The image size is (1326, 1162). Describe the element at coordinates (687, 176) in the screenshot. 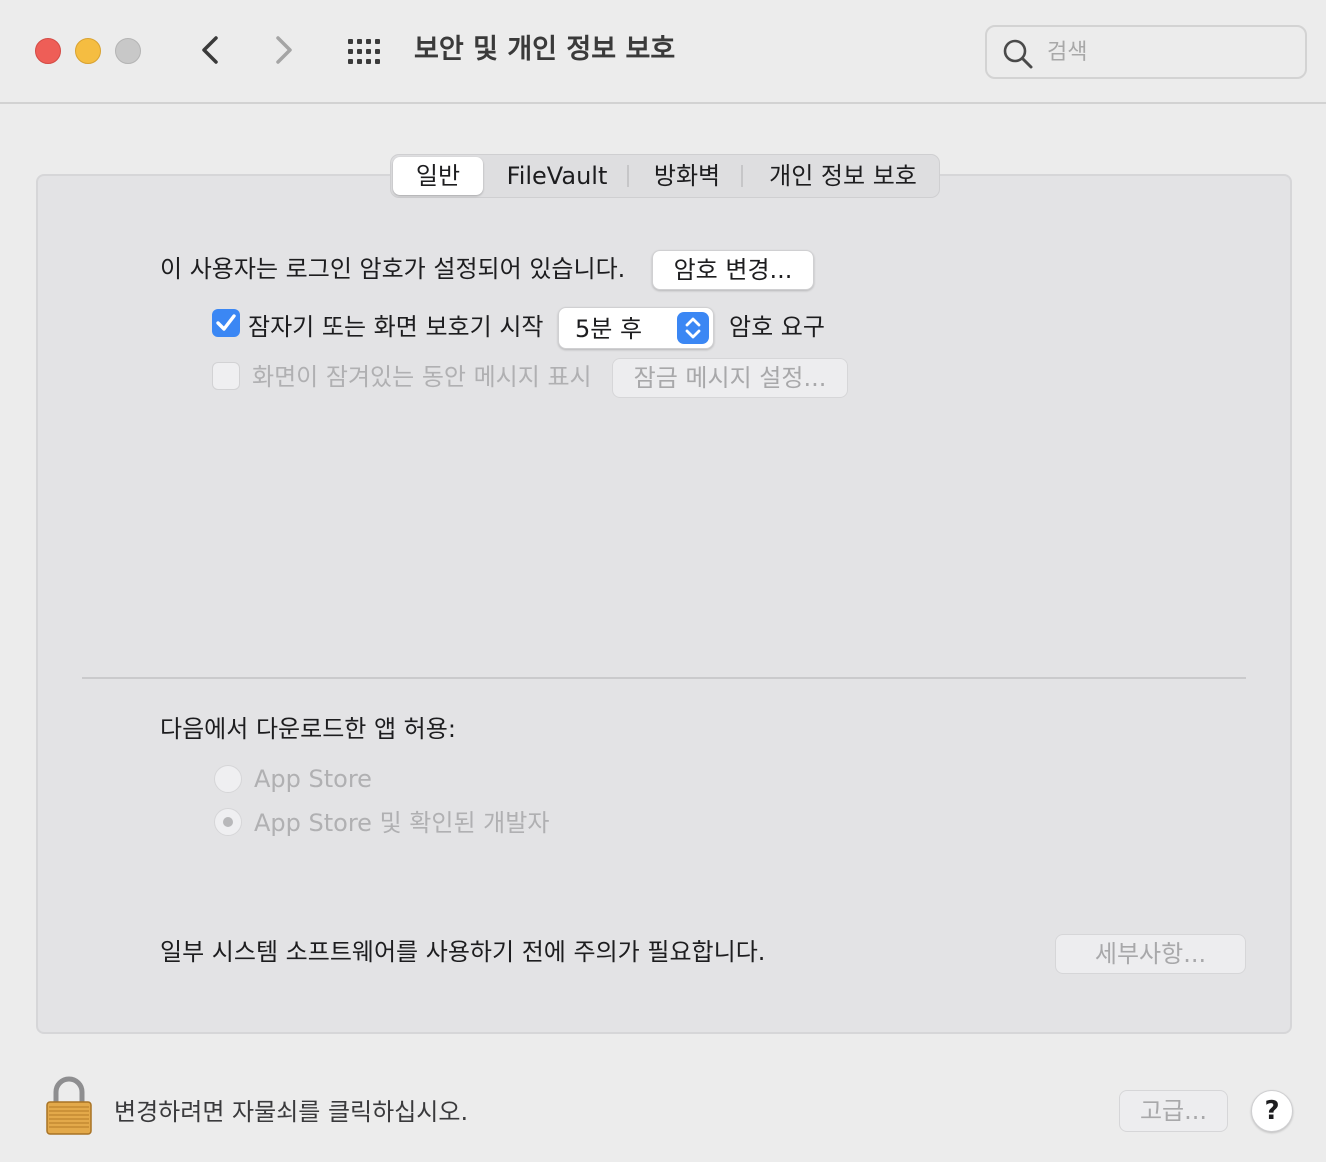

I see `tab-firewall: 방화벽` at that location.